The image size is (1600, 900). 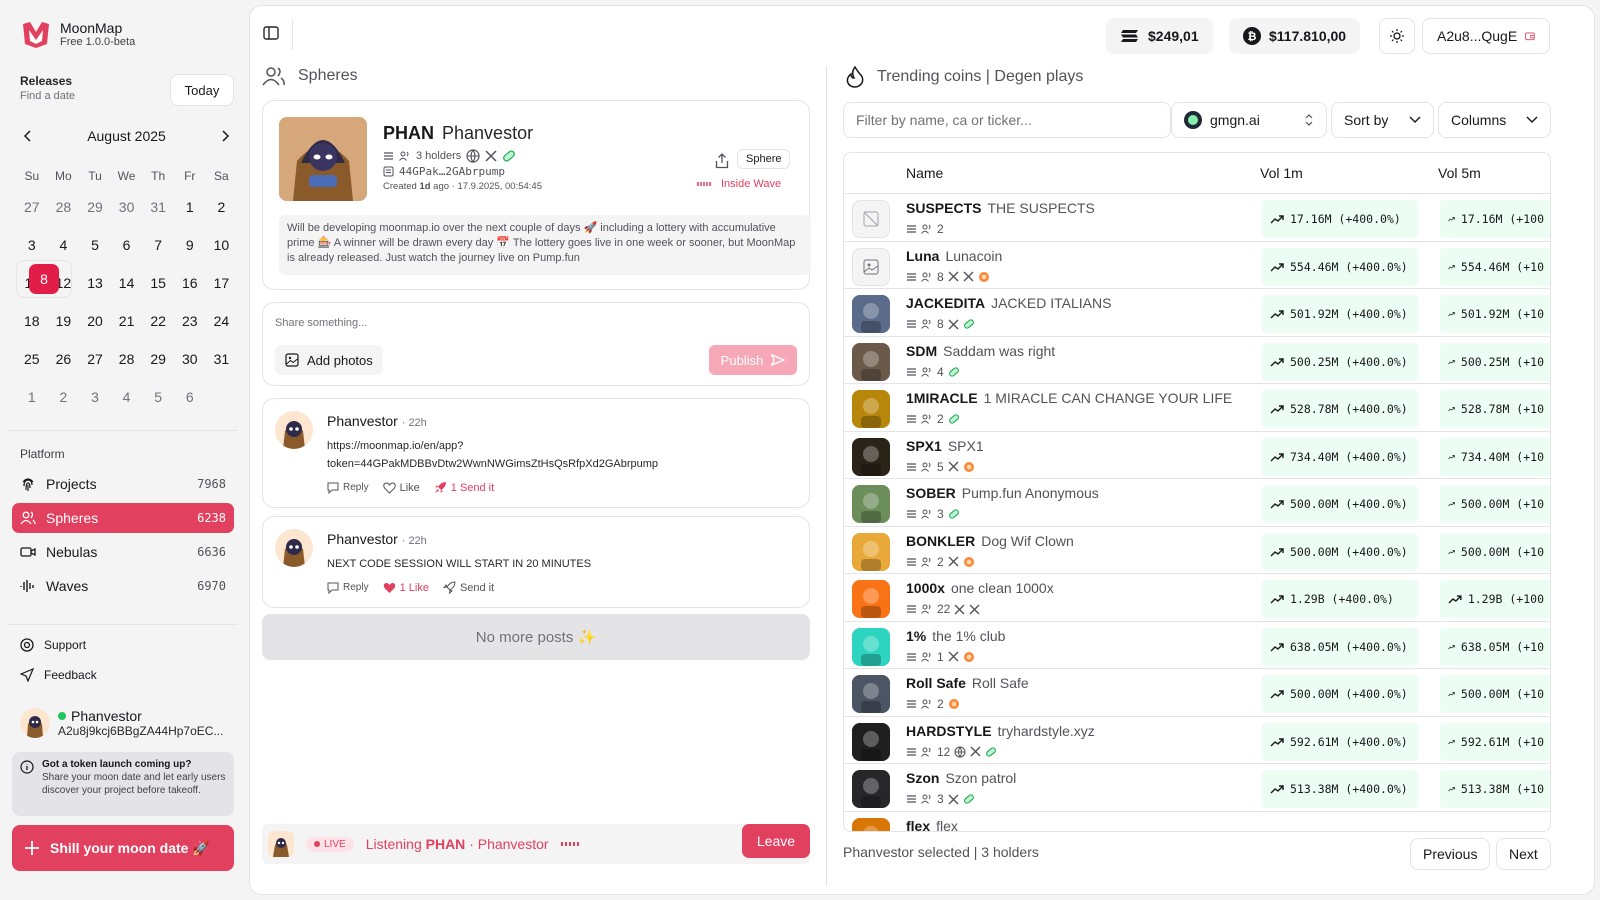 I want to click on add-photos-button: Add photos, so click(x=329, y=360).